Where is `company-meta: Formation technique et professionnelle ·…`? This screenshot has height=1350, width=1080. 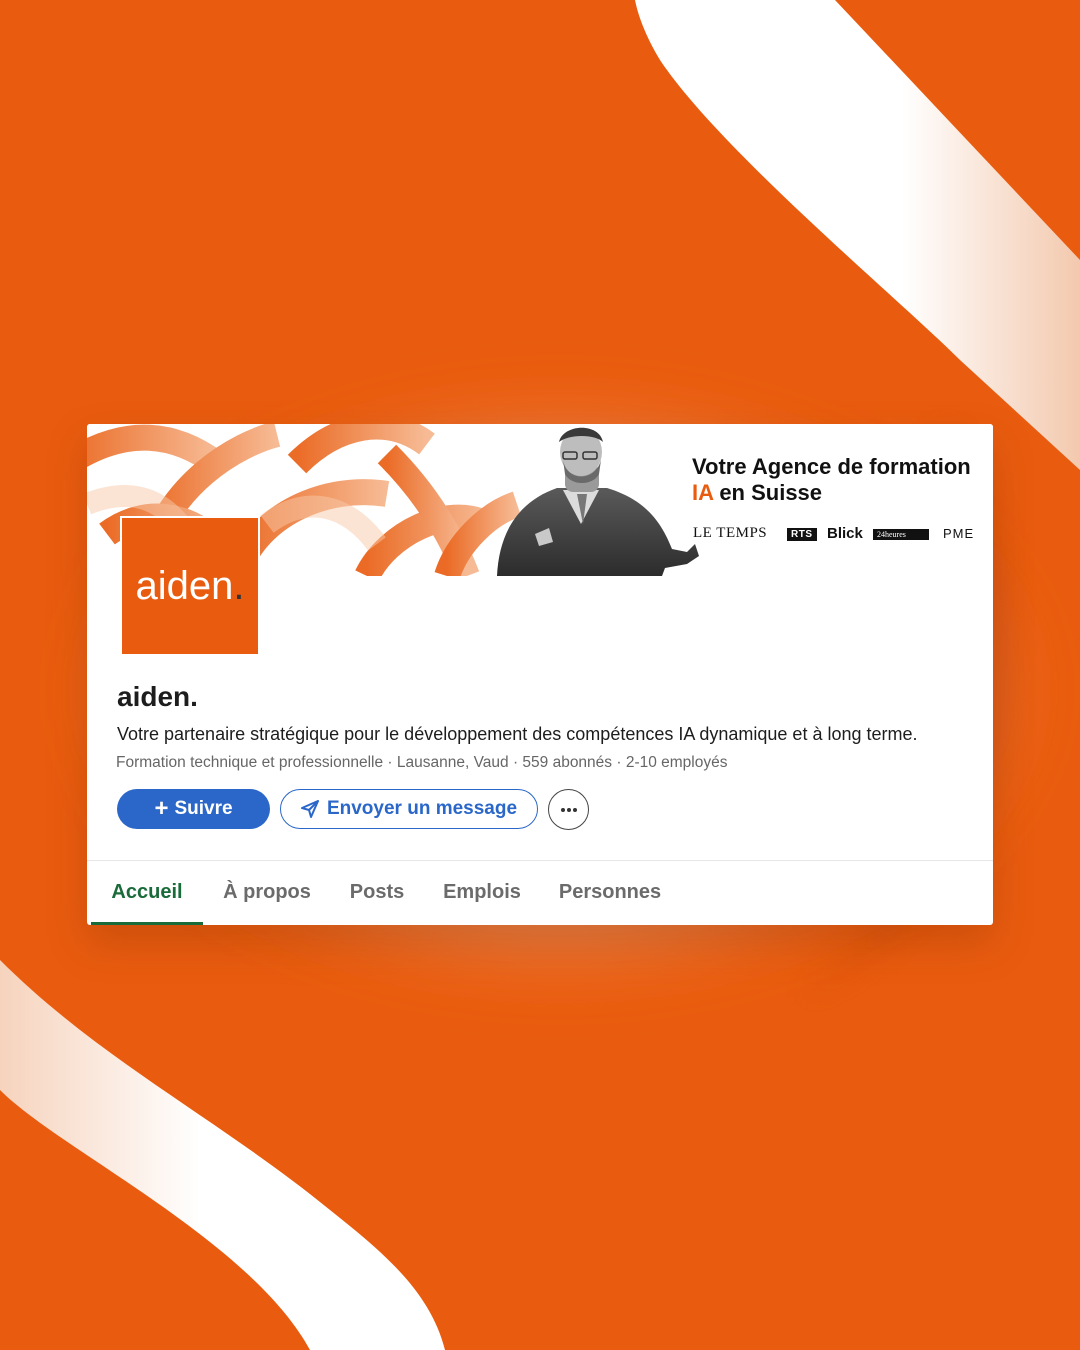
company-meta: Formation technique et professionnelle ·… is located at coordinates (422, 762).